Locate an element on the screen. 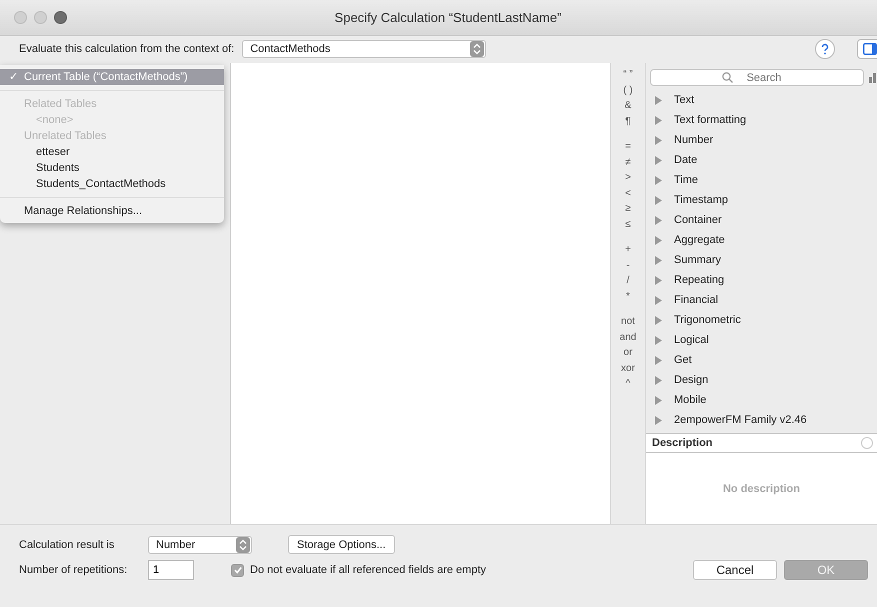 The width and height of the screenshot is (877, 607). function-category: Financial is located at coordinates (766, 300).